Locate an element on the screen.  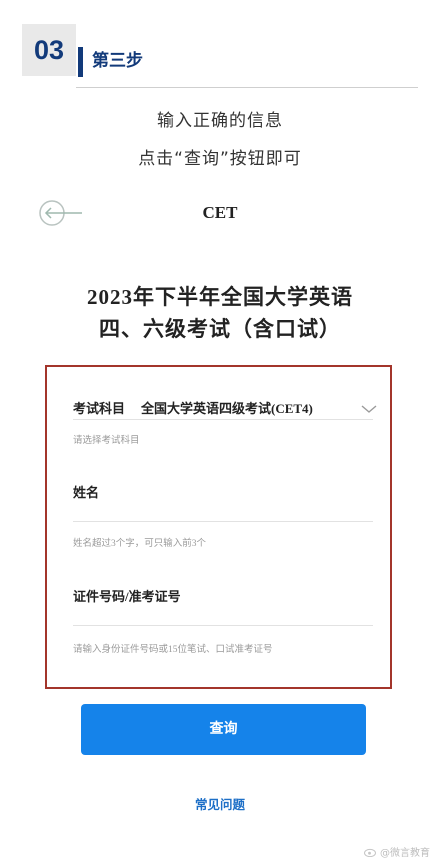
step-header: 03 第三步 is located at coordinates (220, 56).